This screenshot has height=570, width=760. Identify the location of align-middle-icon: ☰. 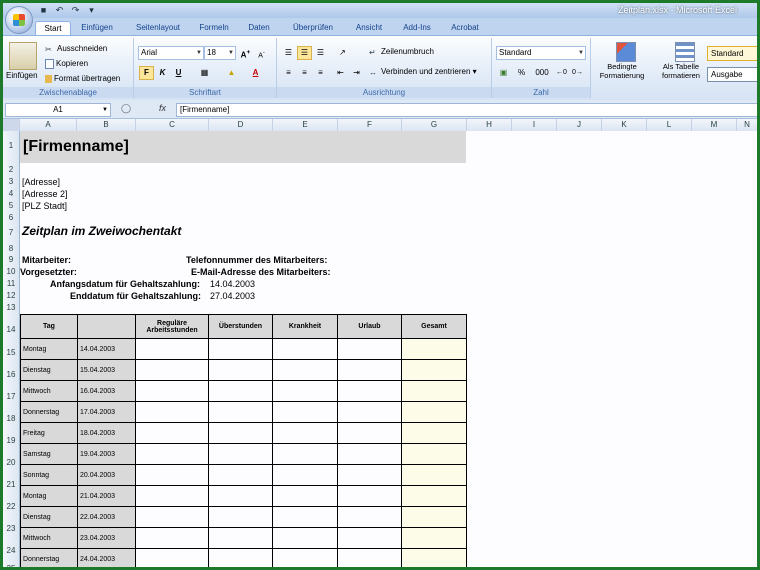
(304, 53).